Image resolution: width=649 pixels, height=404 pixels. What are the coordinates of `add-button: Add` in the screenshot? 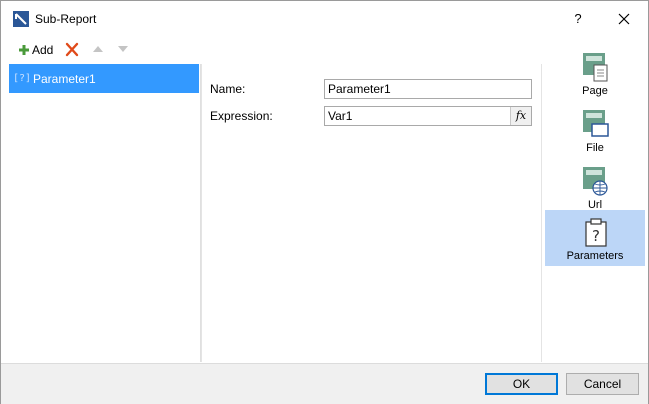 It's located at (36, 50).